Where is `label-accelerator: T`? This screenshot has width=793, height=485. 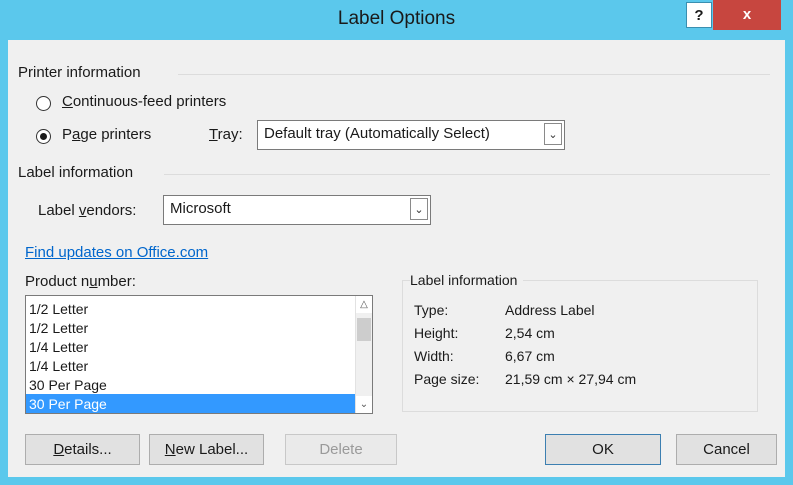
label-accelerator: T is located at coordinates (213, 134).